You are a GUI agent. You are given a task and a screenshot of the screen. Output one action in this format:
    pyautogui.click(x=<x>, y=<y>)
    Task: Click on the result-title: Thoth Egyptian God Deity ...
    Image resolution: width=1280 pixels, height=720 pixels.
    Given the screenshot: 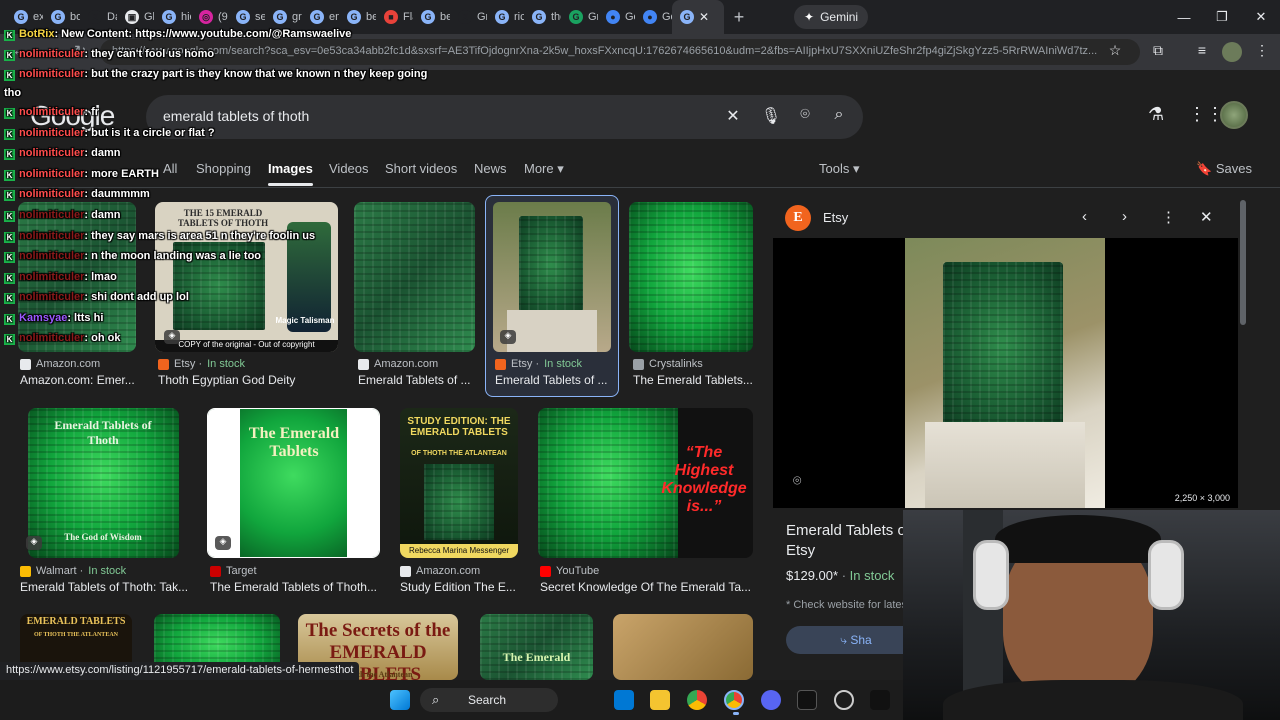 What is the action you would take?
    pyautogui.click(x=228, y=380)
    